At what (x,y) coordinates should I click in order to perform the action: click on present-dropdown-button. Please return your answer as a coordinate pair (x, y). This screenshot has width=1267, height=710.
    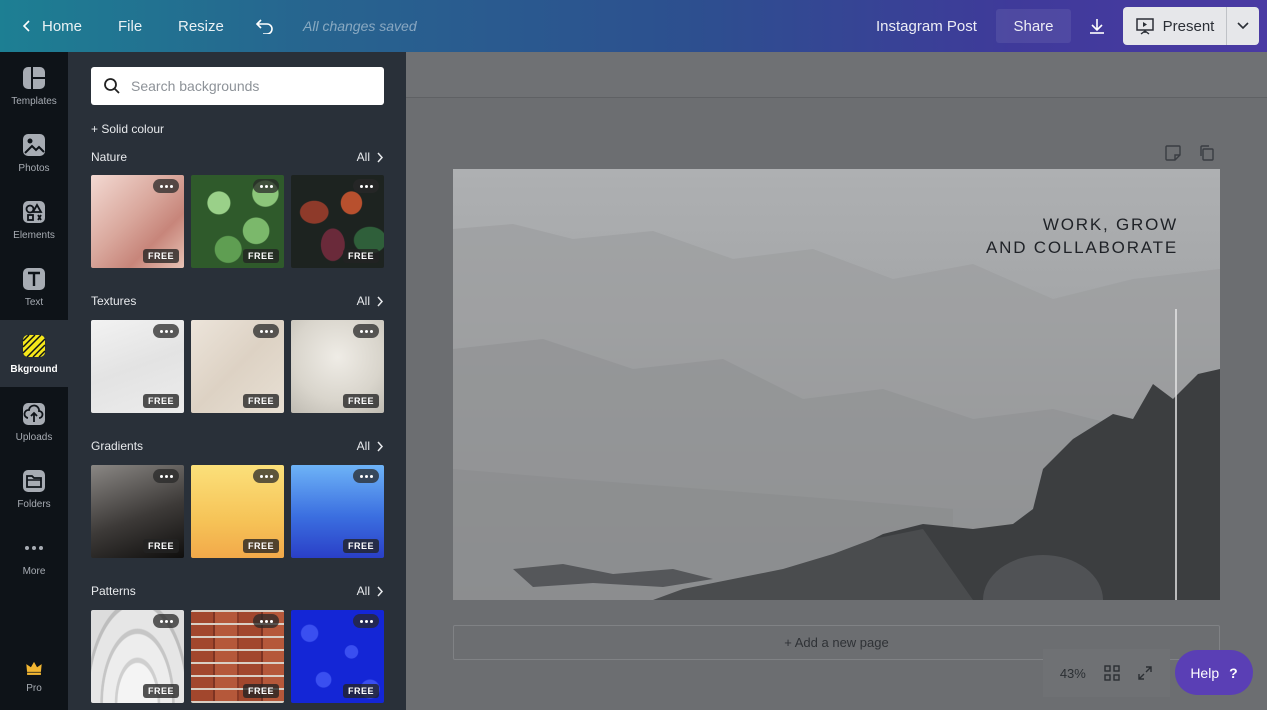
    Looking at the image, I should click on (1243, 26).